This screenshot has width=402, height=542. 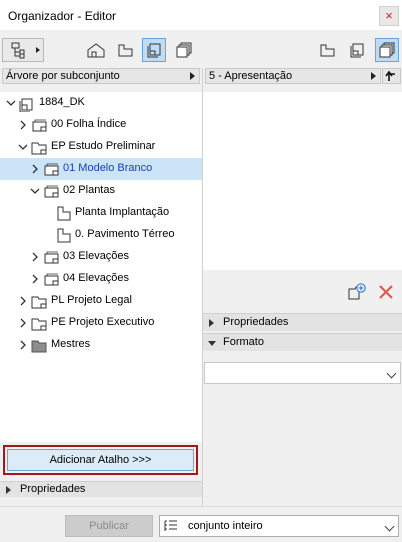 What do you see at coordinates (27, 104) in the screenshot?
I see `project-map-icon` at bounding box center [27, 104].